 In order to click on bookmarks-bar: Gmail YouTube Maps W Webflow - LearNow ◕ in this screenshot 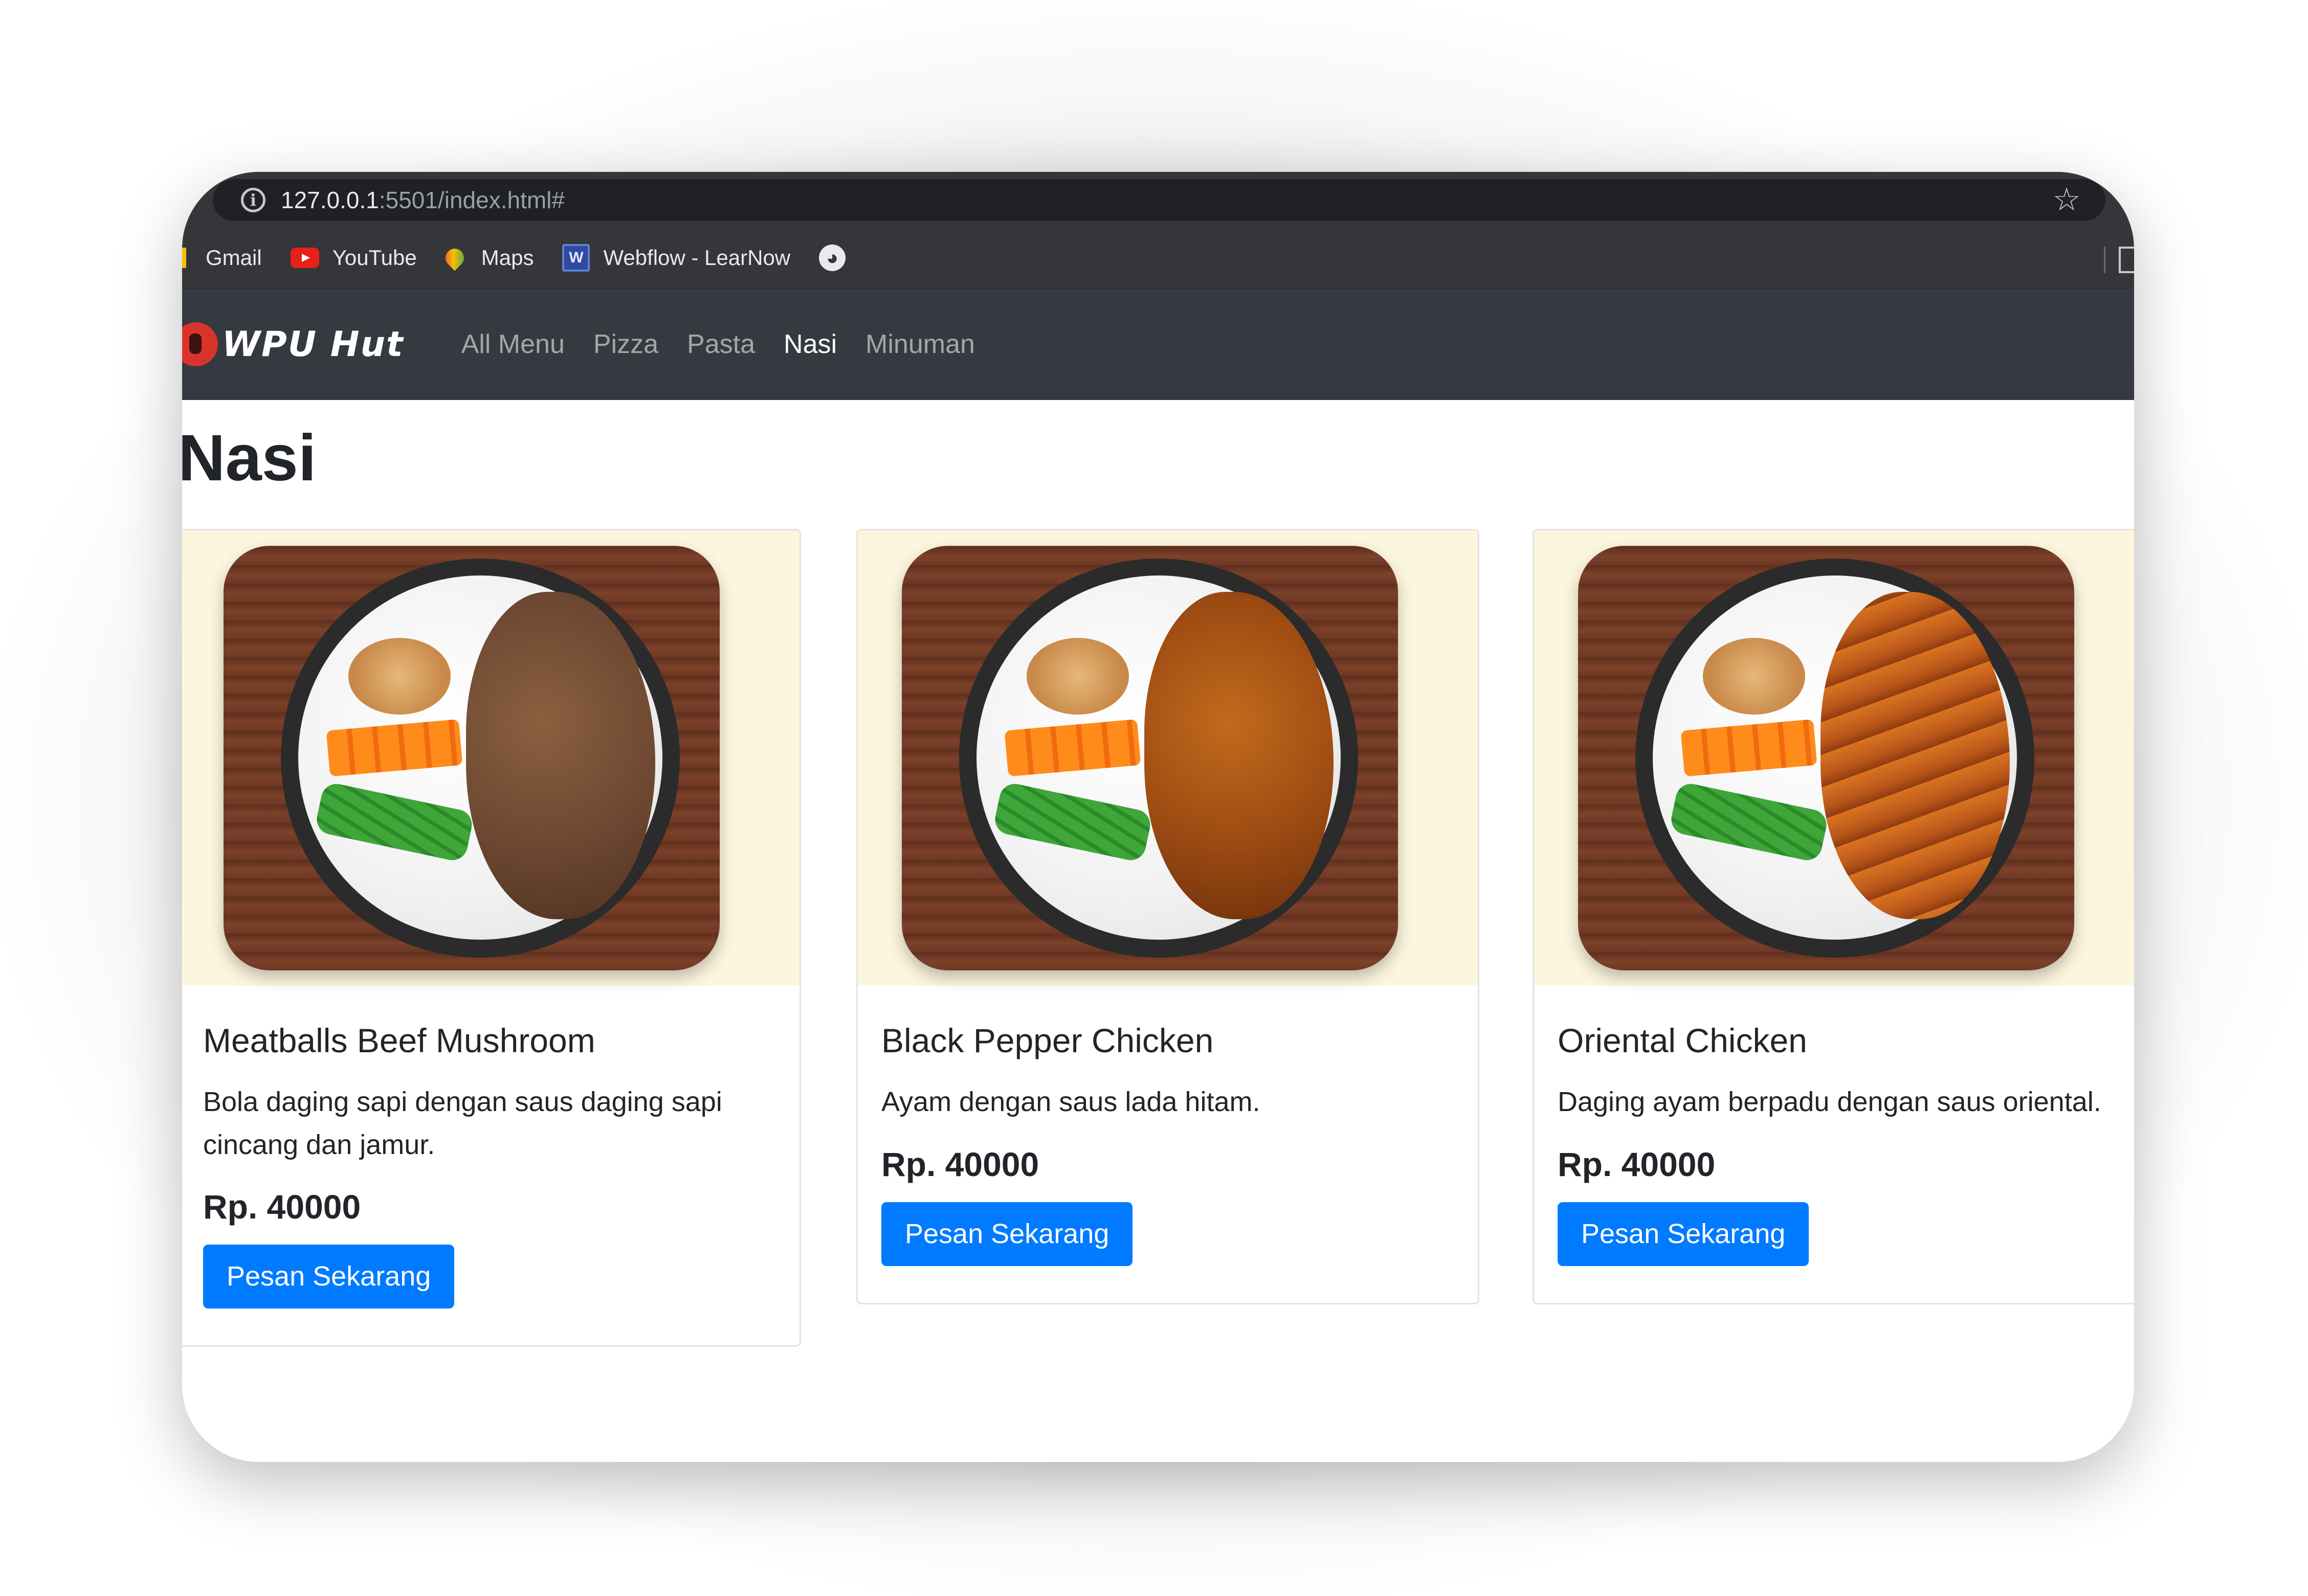, I will do `click(1158, 258)`.